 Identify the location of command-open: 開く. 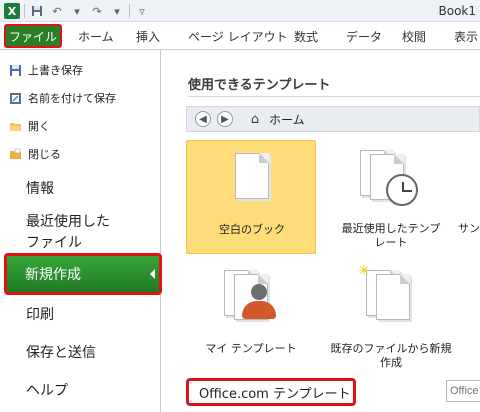
(29, 126).